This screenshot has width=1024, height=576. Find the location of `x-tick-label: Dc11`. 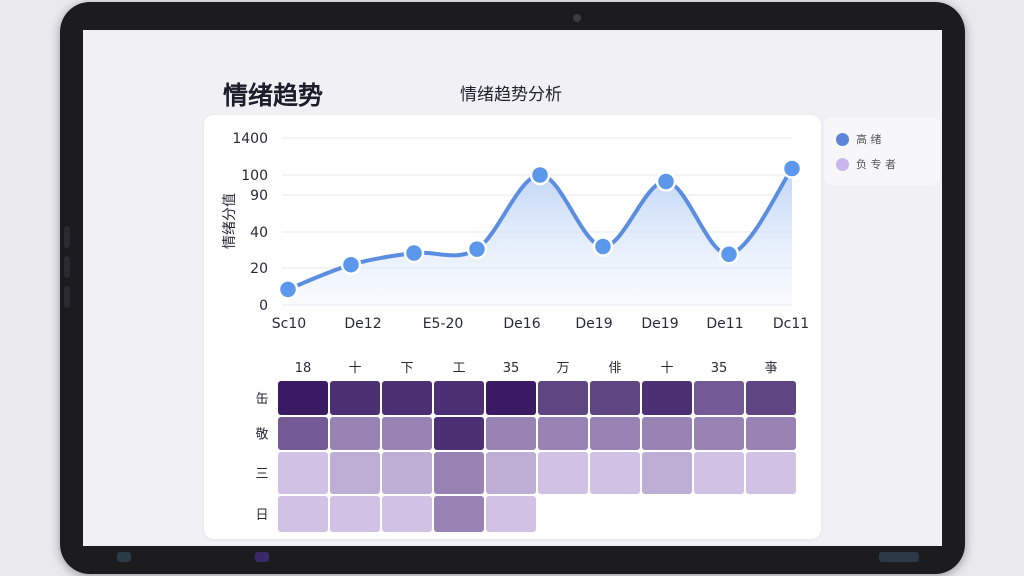

x-tick-label: Dc11 is located at coordinates (791, 324).